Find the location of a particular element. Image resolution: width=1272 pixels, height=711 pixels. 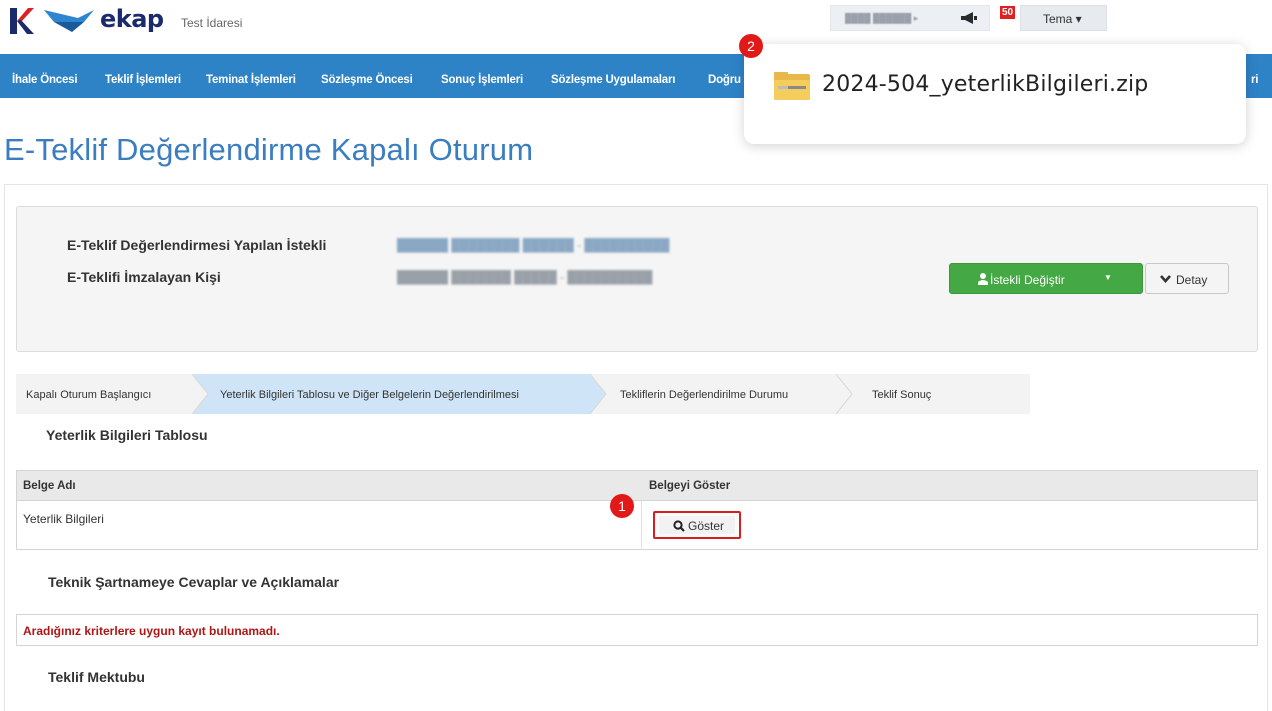

nav-sonuc-islemleri: Sonuç İşlemleri is located at coordinates (482, 80).